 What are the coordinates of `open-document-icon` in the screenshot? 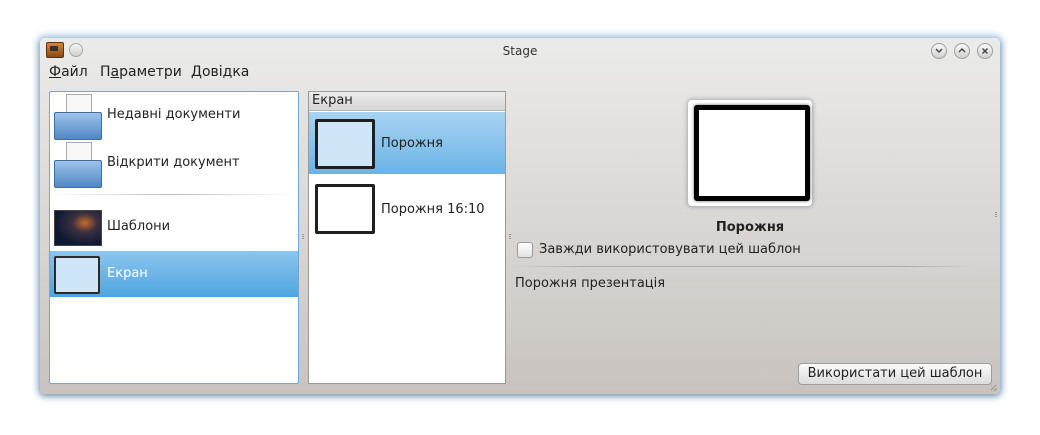 It's located at (78, 165).